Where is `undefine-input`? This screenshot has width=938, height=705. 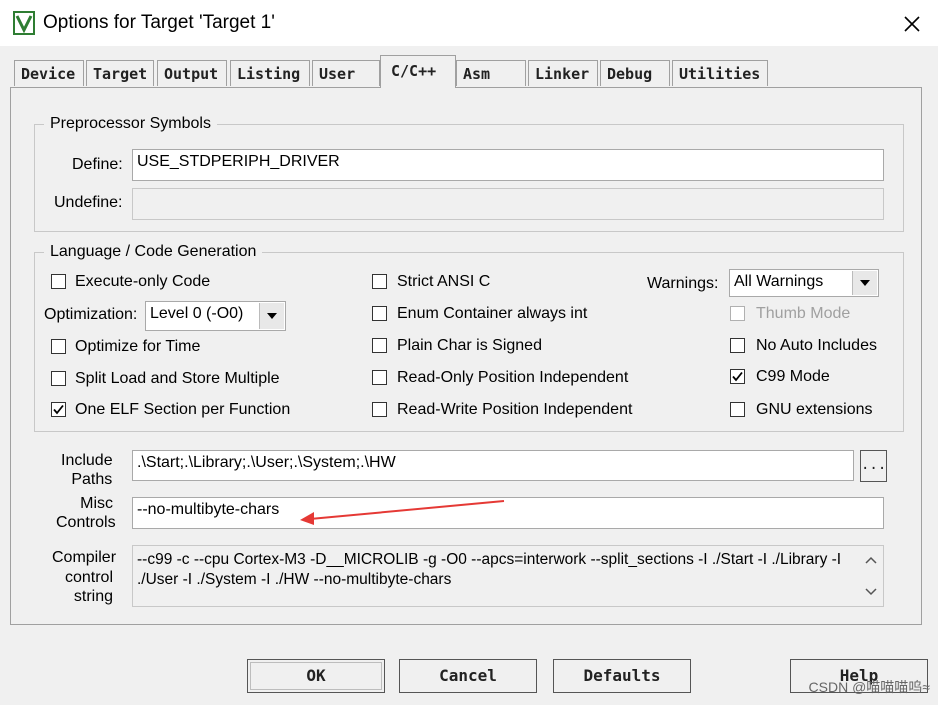 undefine-input is located at coordinates (508, 204).